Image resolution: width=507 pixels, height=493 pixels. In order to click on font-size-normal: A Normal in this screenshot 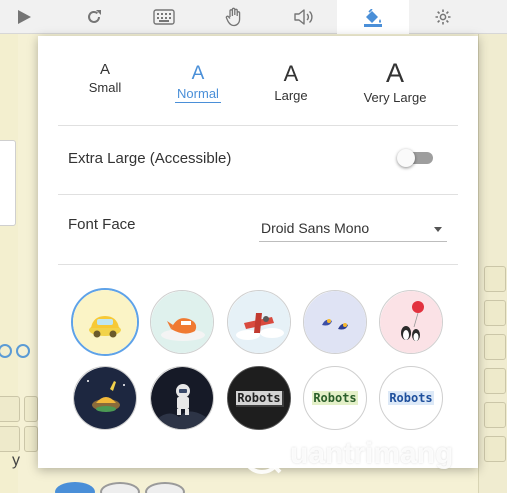, I will do `click(198, 83)`.